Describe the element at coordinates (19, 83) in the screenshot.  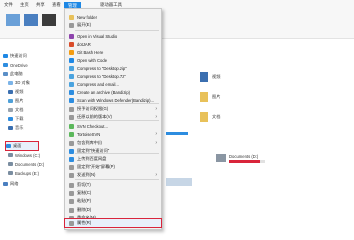
I see `nav-3d-objects: 3D 对象` at that location.